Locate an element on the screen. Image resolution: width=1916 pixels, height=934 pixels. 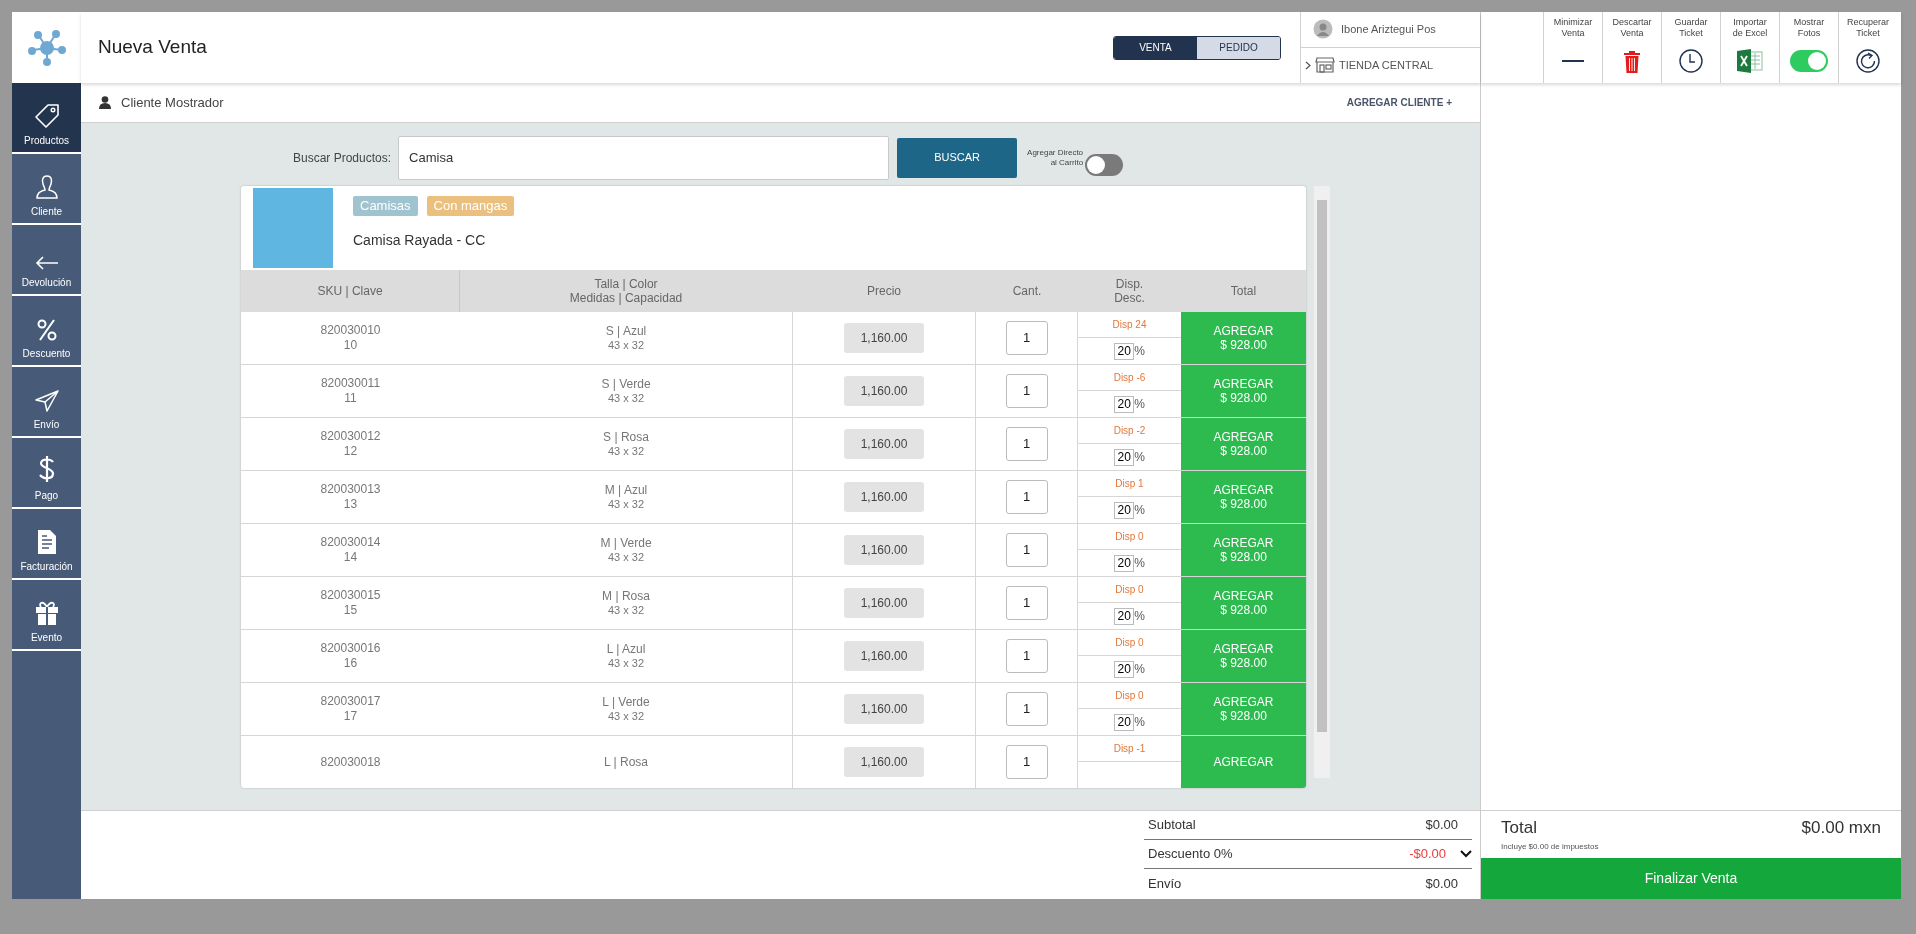
arrow-left-icon is located at coordinates (46, 263).